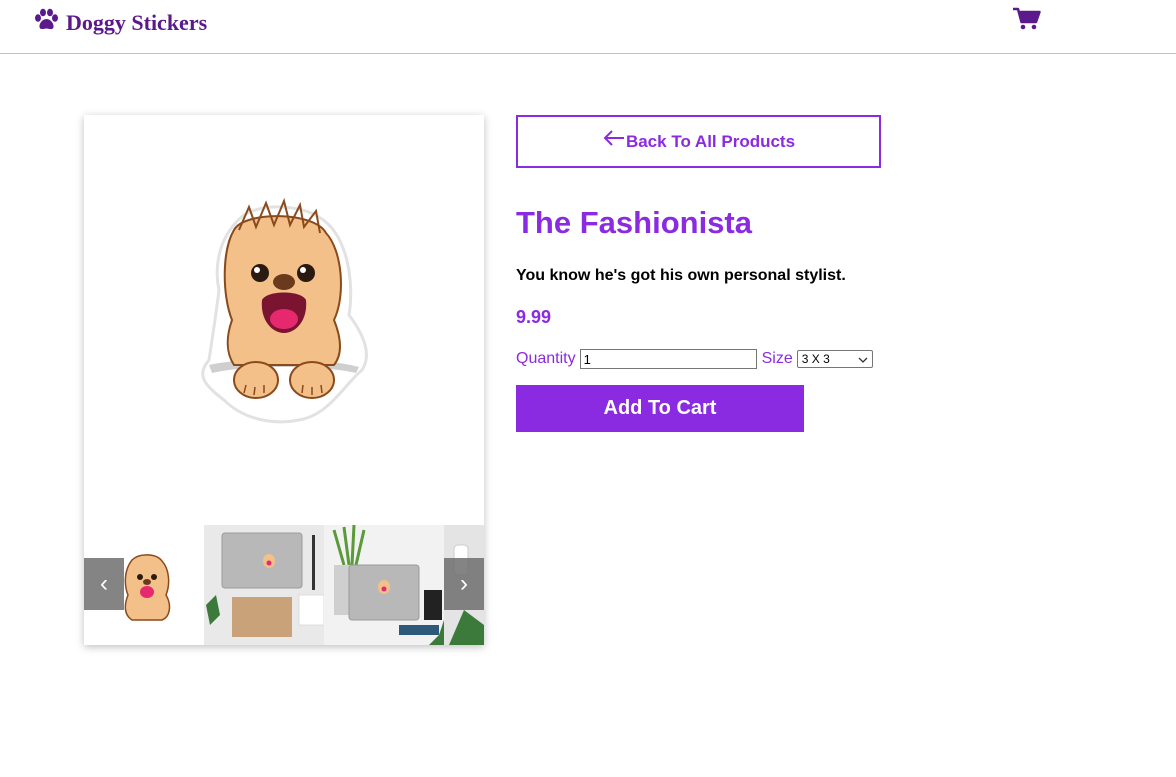  I want to click on gallery-next-button: ›, so click(464, 584).